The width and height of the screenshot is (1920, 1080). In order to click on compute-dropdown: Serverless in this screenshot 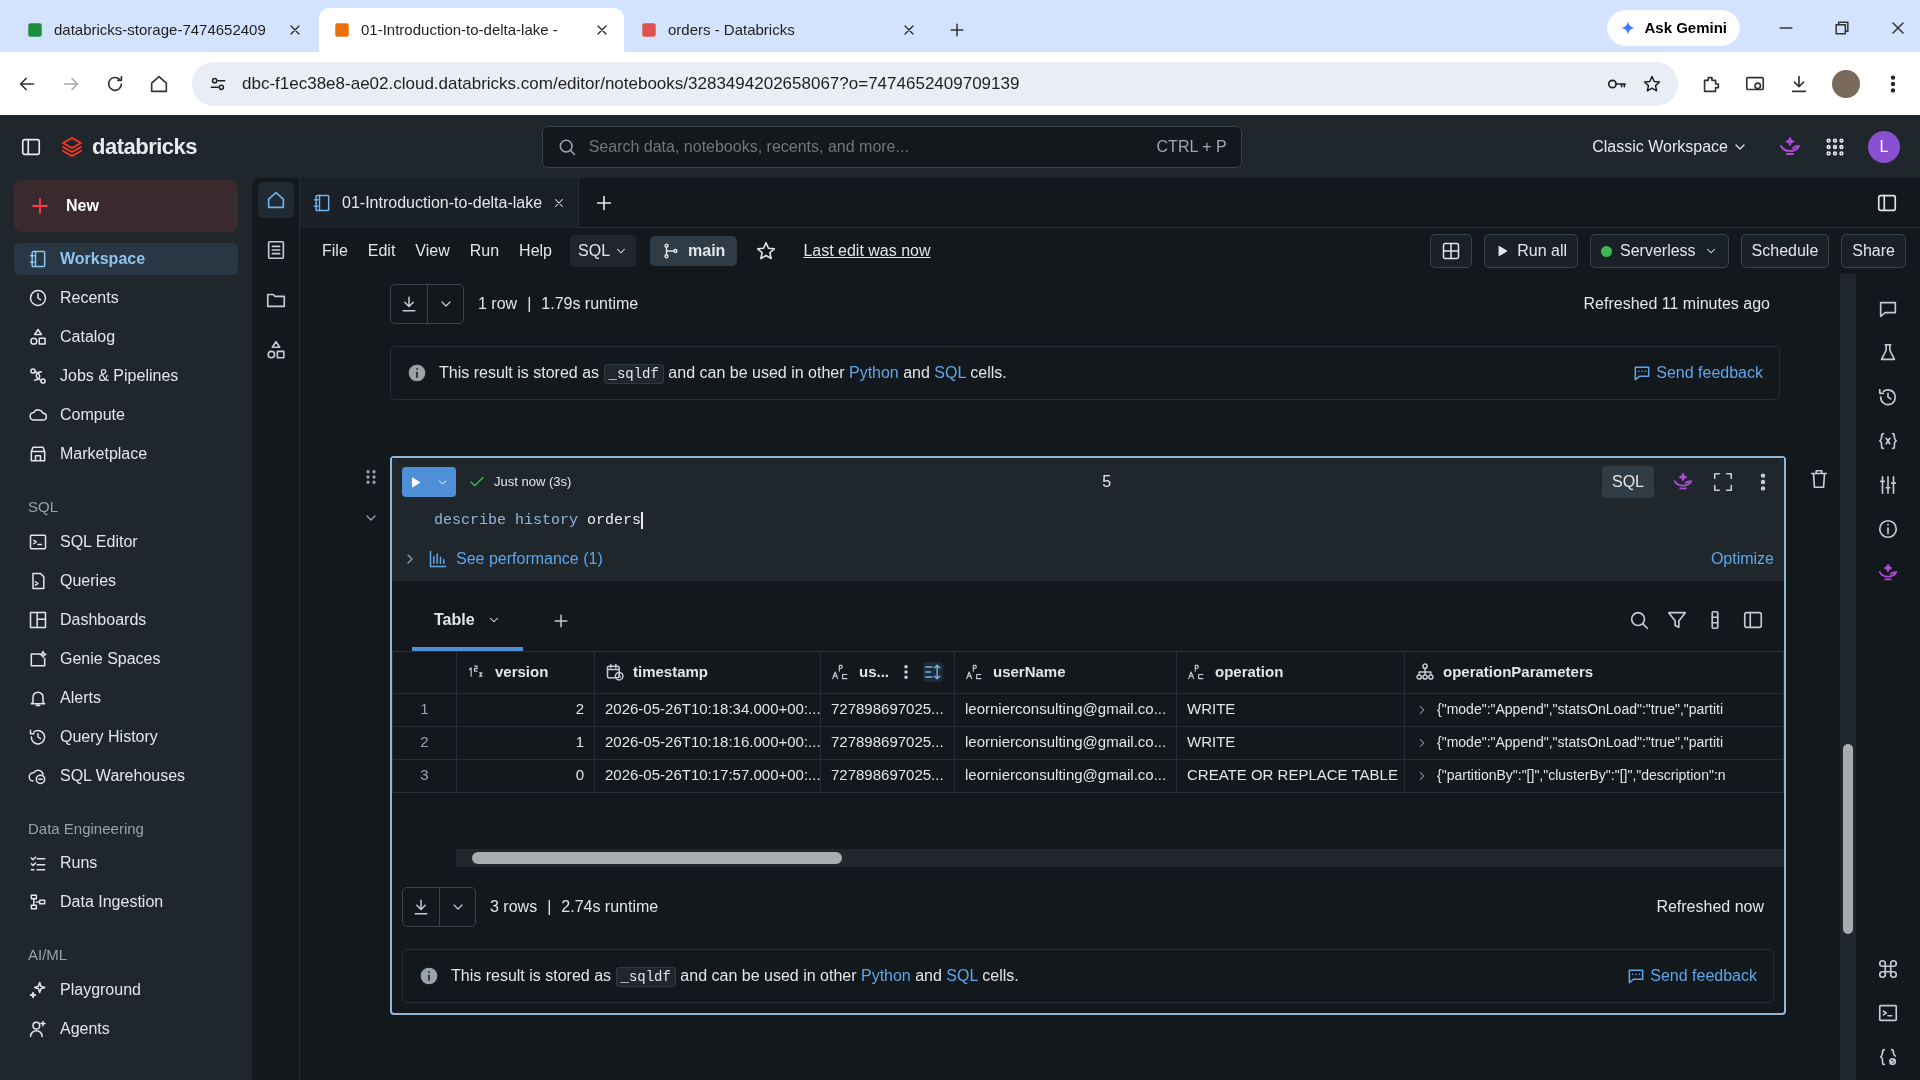, I will do `click(1659, 251)`.